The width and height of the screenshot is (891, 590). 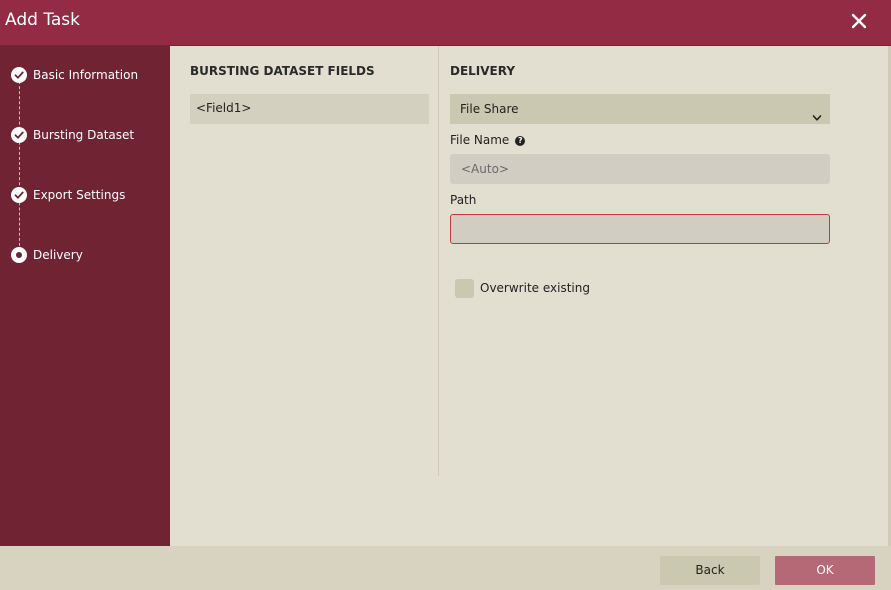 What do you see at coordinates (282, 71) in the screenshot?
I see `fields-panel-title: BURSTING DATASET FIELDS` at bounding box center [282, 71].